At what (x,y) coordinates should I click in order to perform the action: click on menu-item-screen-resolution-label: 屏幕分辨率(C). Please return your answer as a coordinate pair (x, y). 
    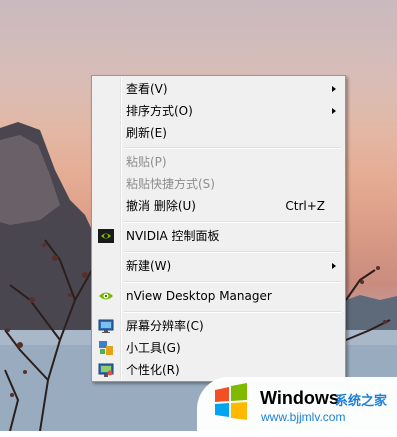
    Looking at the image, I should click on (165, 326).